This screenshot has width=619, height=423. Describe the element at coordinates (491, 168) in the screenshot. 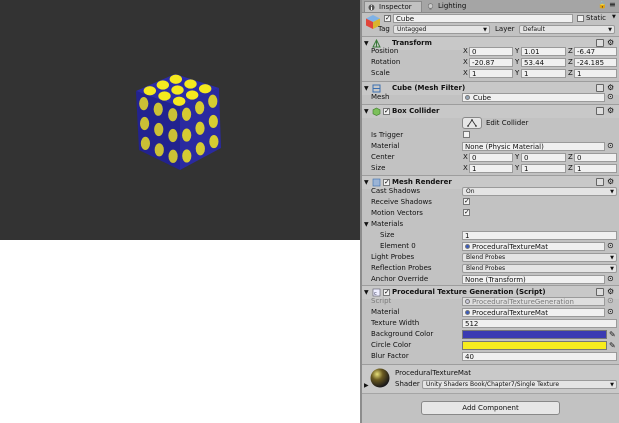

I see `size-x-field: 1` at that location.